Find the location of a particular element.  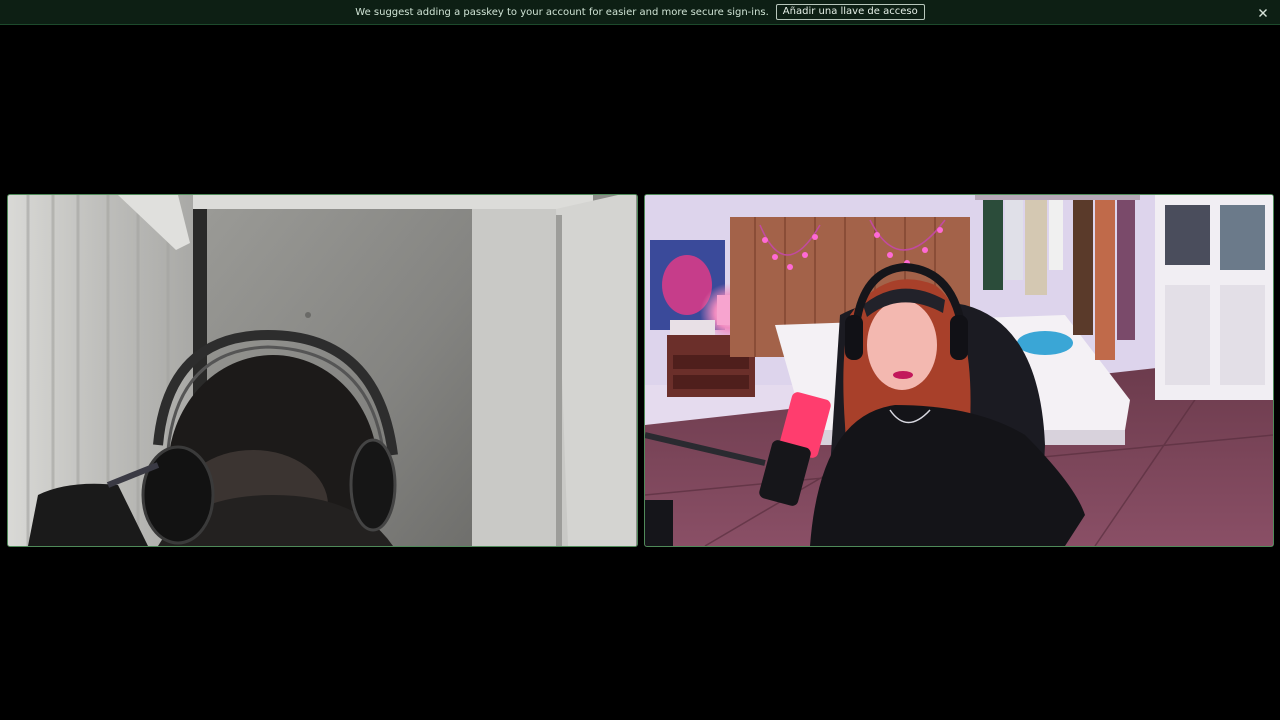

close-icon is located at coordinates (1263, 12).